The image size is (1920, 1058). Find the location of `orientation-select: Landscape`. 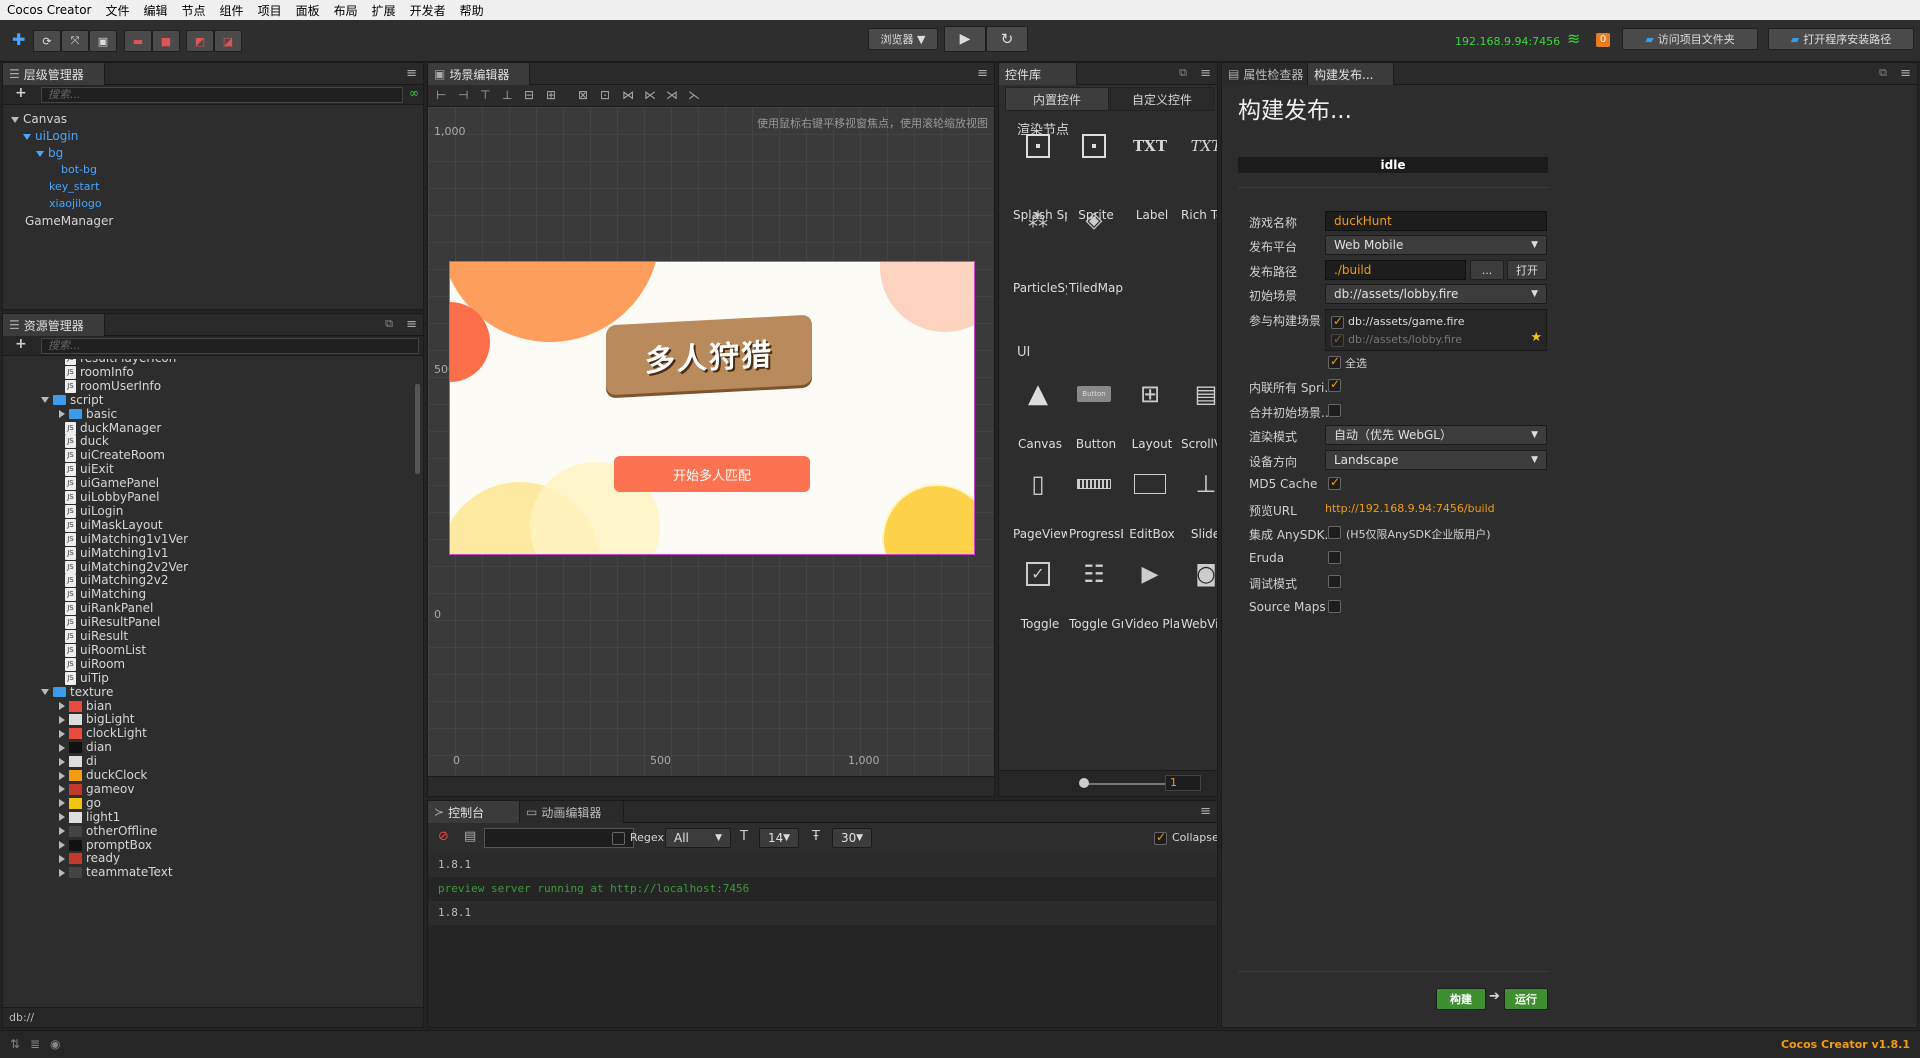

orientation-select: Landscape is located at coordinates (1436, 460).